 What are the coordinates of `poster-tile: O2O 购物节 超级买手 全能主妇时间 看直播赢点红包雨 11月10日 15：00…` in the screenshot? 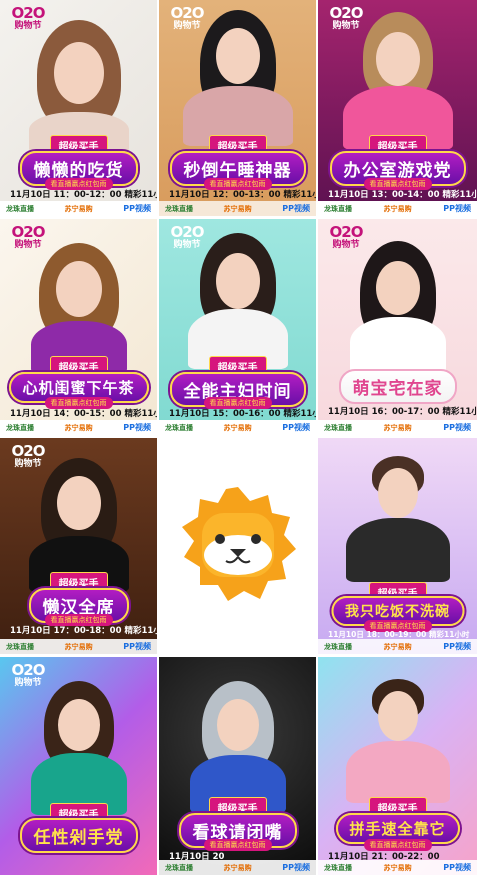 It's located at (237, 327).